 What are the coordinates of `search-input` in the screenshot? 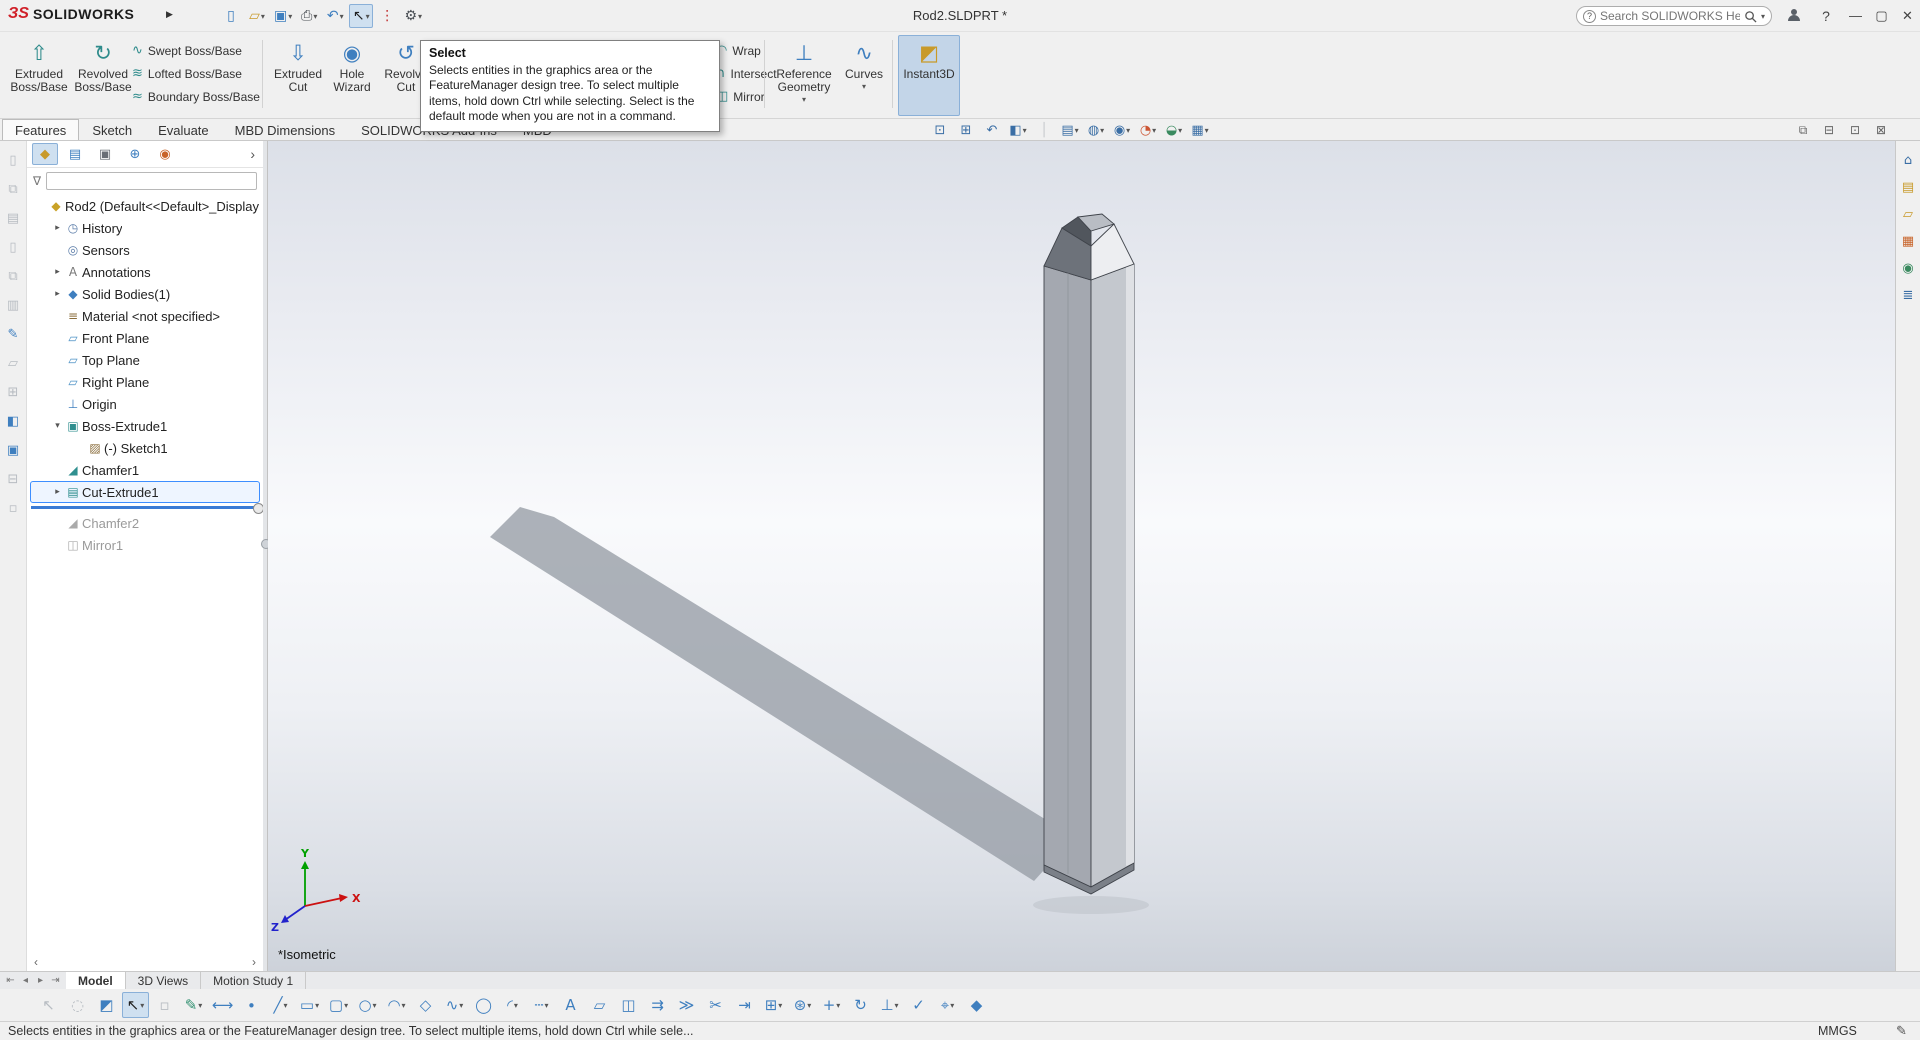 It's located at (1670, 16).